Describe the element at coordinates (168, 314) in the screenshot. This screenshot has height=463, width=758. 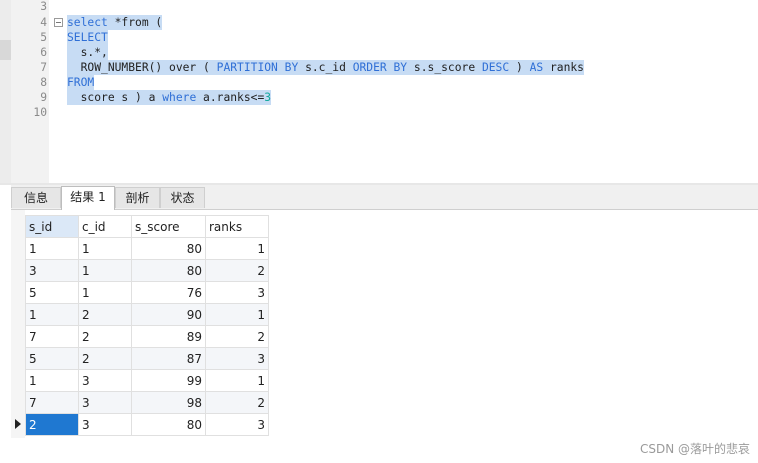
I see `cell-s-score: 90` at that location.